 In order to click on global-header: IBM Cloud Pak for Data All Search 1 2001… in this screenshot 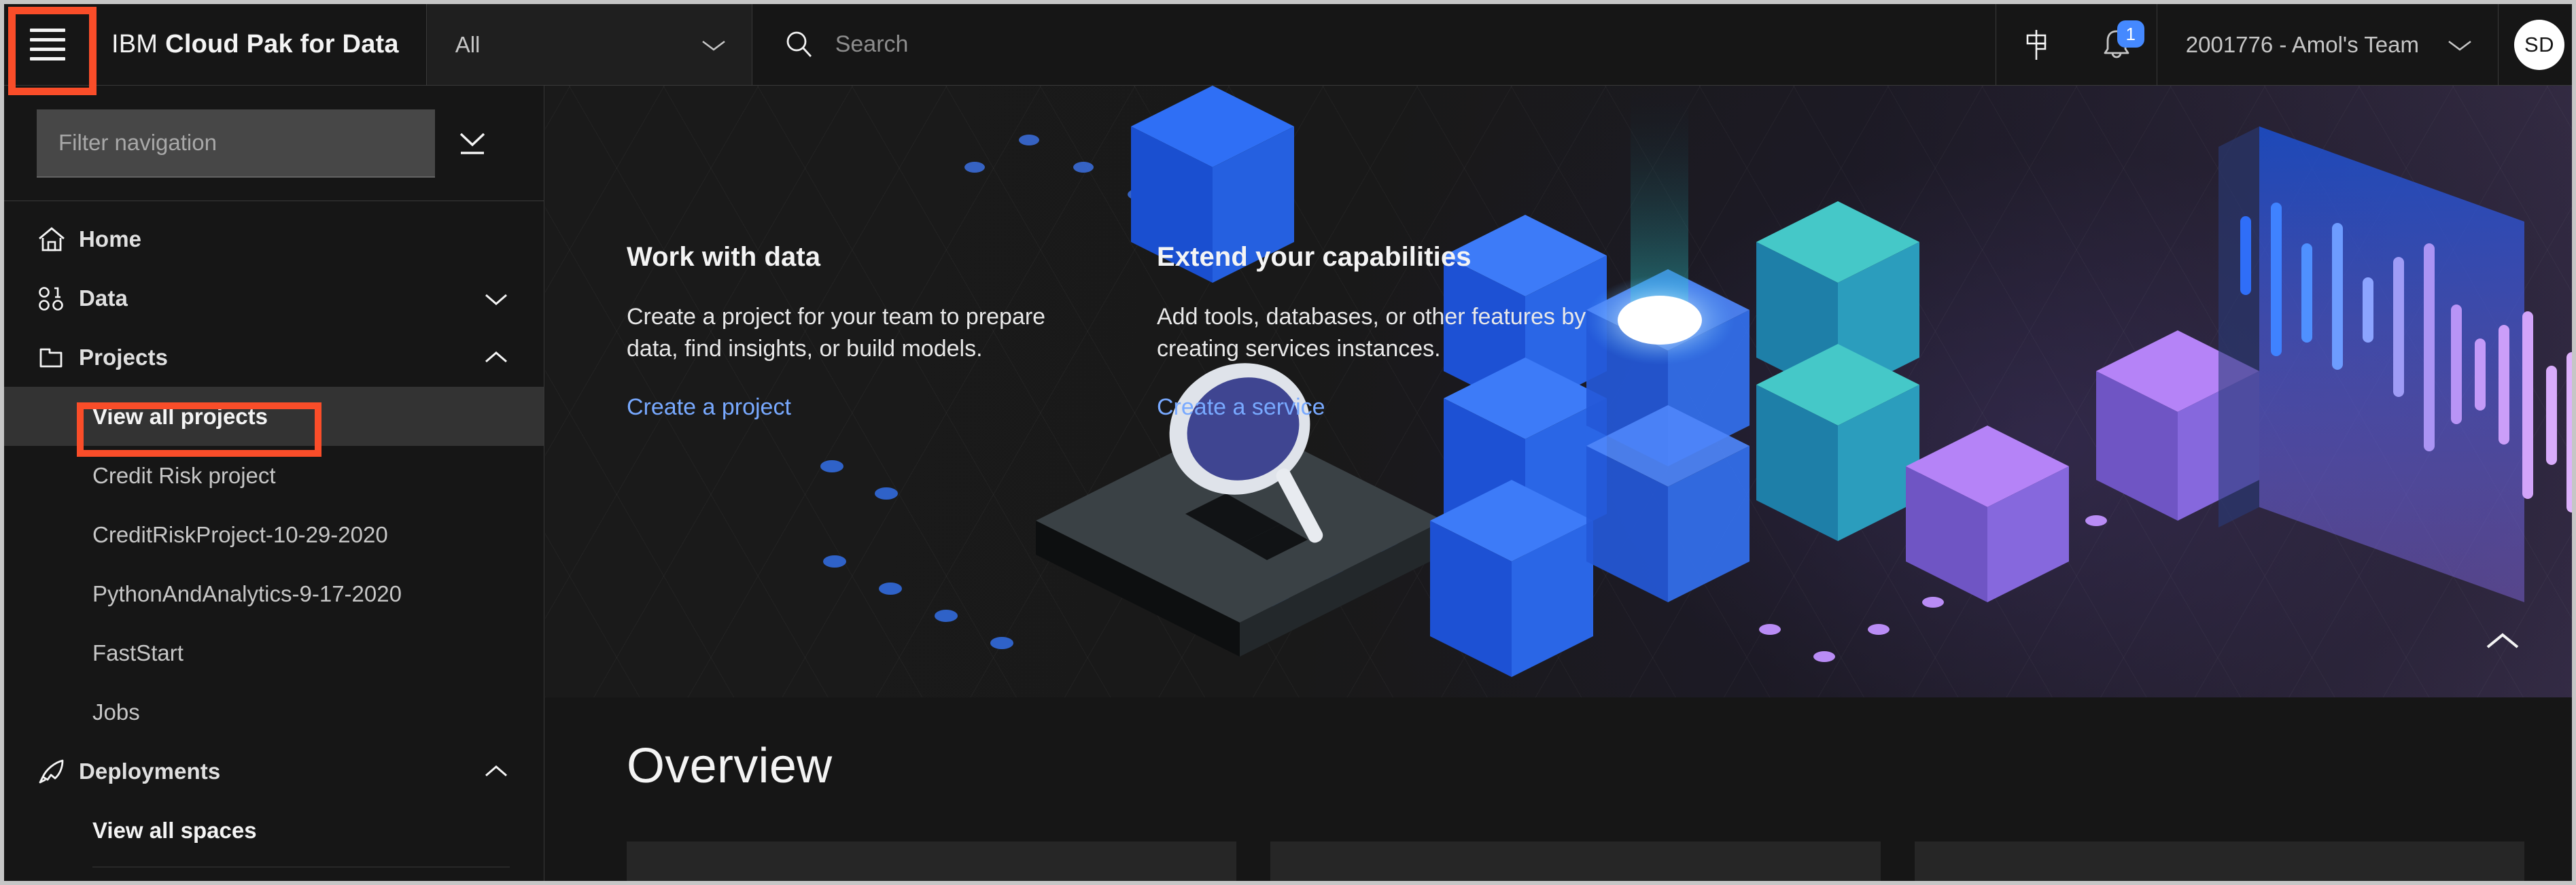, I will do `click(1288, 45)`.